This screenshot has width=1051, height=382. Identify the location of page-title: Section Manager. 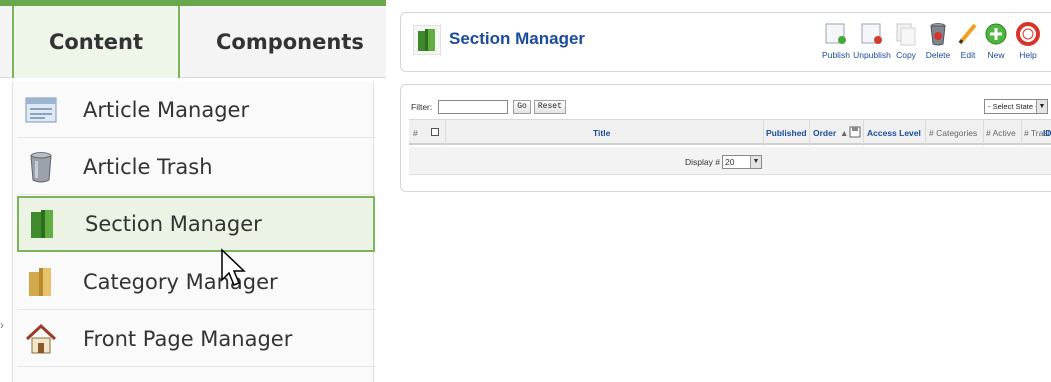
(517, 38).